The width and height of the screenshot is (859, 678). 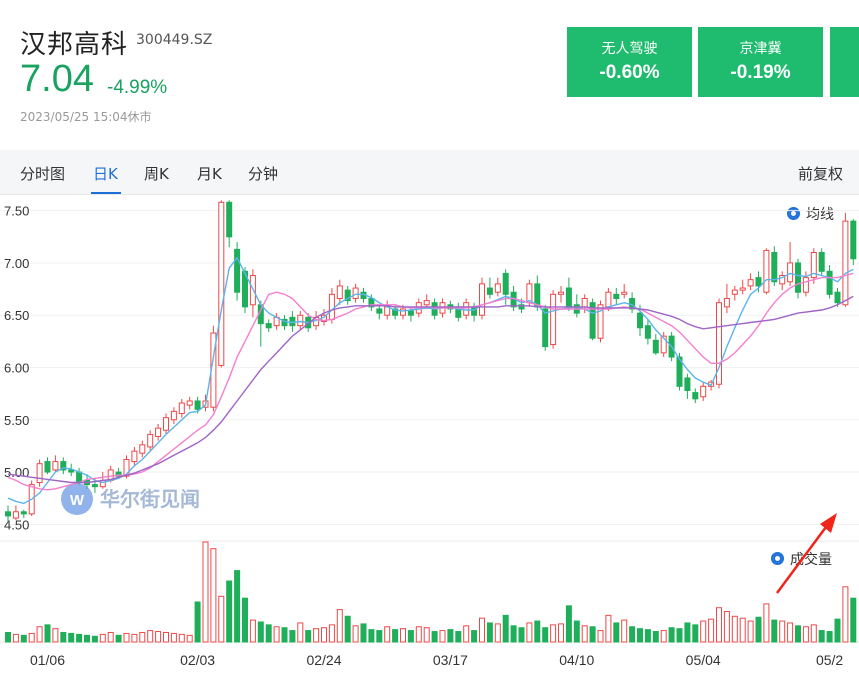 I want to click on tab-weekly-k: 周K, so click(x=156, y=173).